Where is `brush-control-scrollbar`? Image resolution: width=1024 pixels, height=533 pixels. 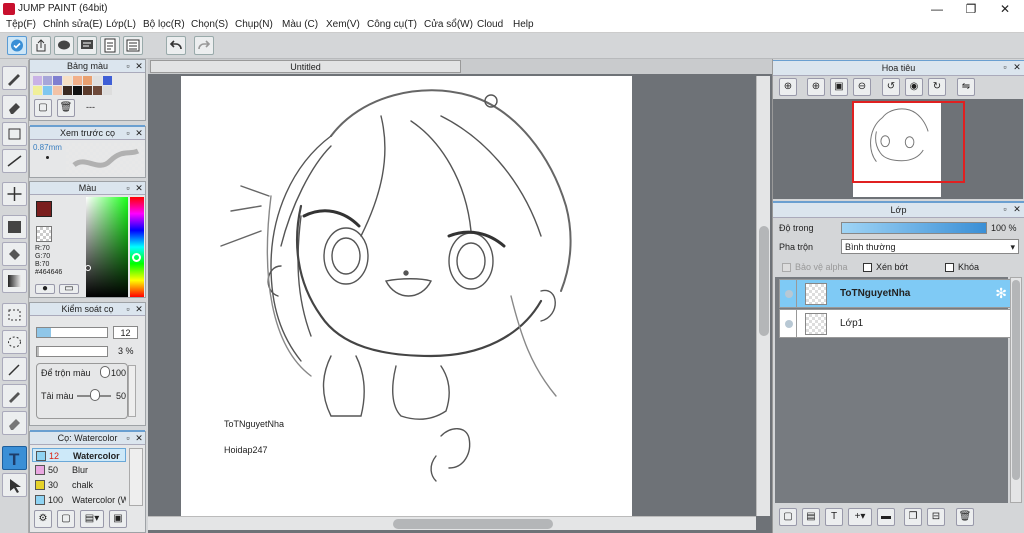 brush-control-scrollbar is located at coordinates (132, 391).